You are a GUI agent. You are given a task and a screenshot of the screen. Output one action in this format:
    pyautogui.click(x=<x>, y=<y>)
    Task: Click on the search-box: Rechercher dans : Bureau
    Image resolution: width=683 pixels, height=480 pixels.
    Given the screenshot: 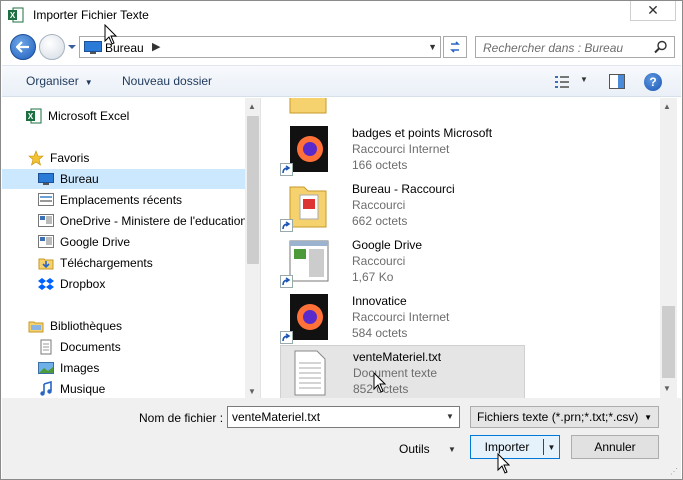 What is the action you would take?
    pyautogui.click(x=575, y=47)
    